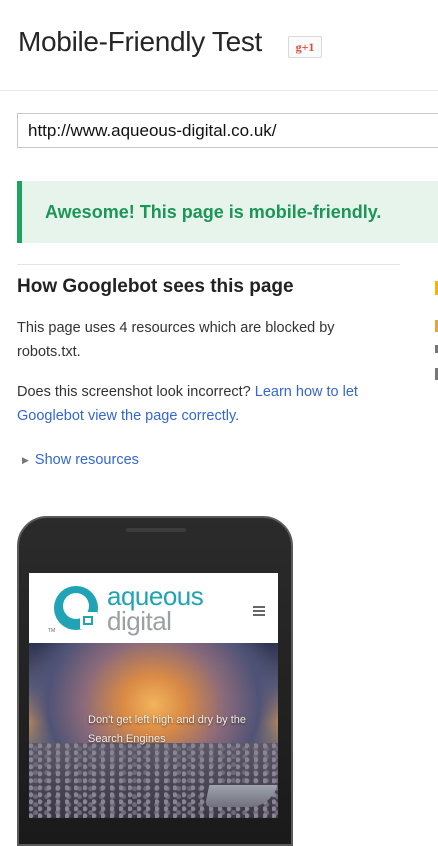  Describe the element at coordinates (76, 608) in the screenshot. I see `aqueous-logo-icon` at that location.